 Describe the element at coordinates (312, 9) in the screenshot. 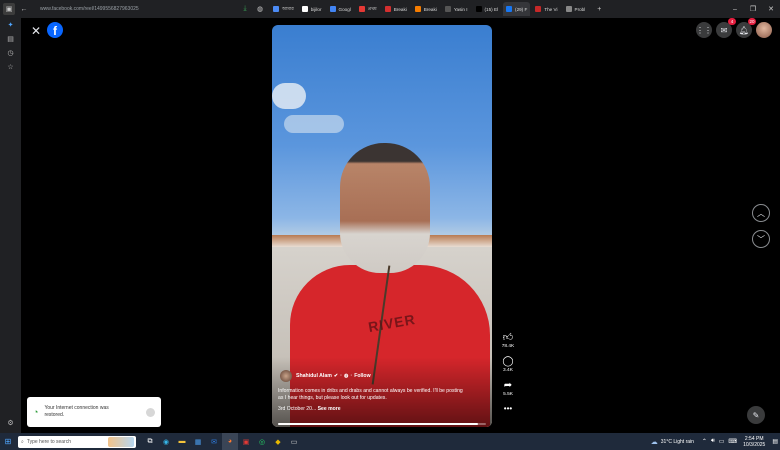

I see `browser-tab: bijilor` at that location.